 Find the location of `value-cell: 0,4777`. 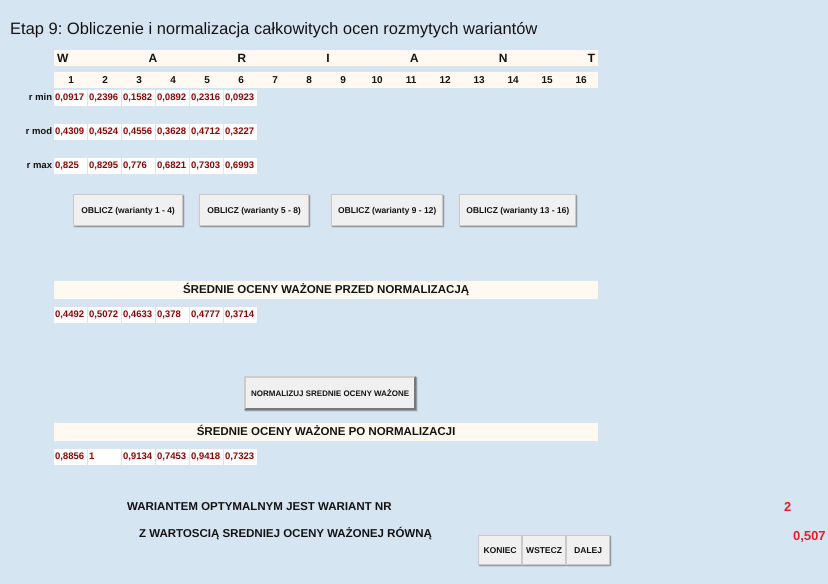

value-cell: 0,4777 is located at coordinates (206, 314).